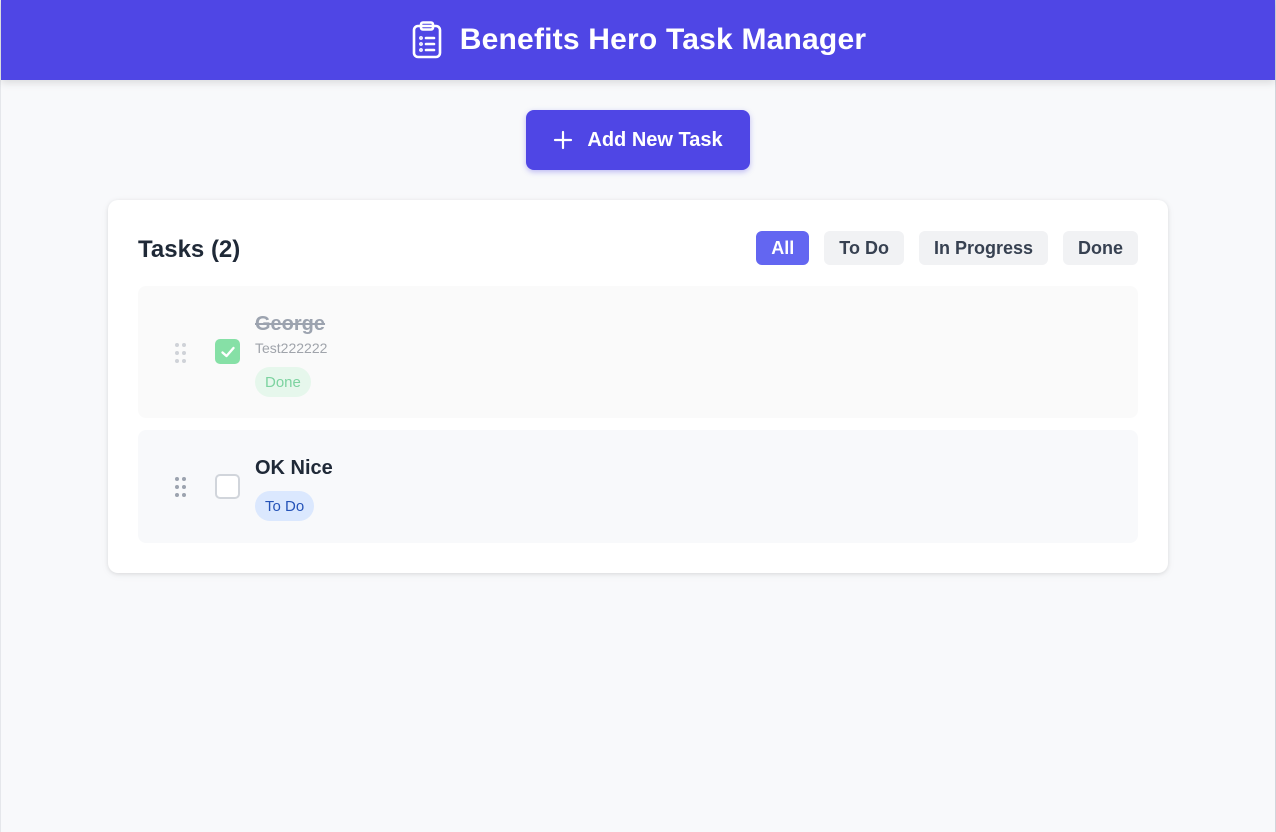 Image resolution: width=1276 pixels, height=832 pixels. I want to click on task-title: George, so click(290, 324).